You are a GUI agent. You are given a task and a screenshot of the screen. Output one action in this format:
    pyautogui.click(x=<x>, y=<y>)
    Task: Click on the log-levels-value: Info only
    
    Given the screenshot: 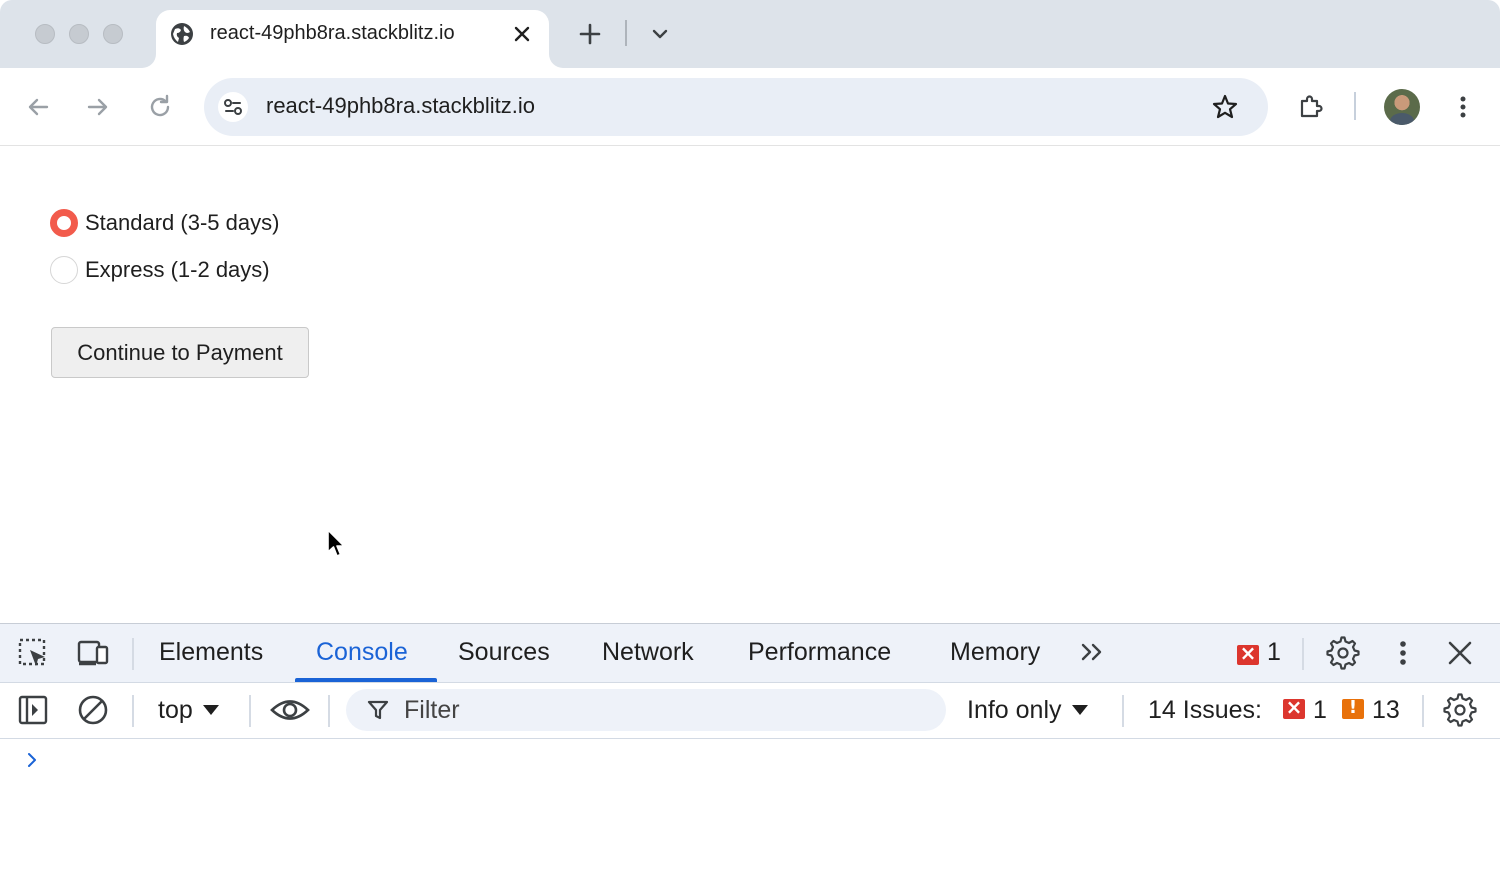 What is the action you would take?
    pyautogui.click(x=1014, y=710)
    